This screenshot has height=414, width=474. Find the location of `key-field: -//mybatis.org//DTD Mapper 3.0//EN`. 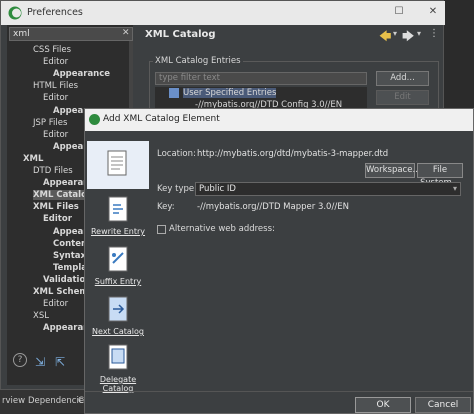

key-field: -//mybatis.org//DTD Mapper 3.0//EN is located at coordinates (273, 207).